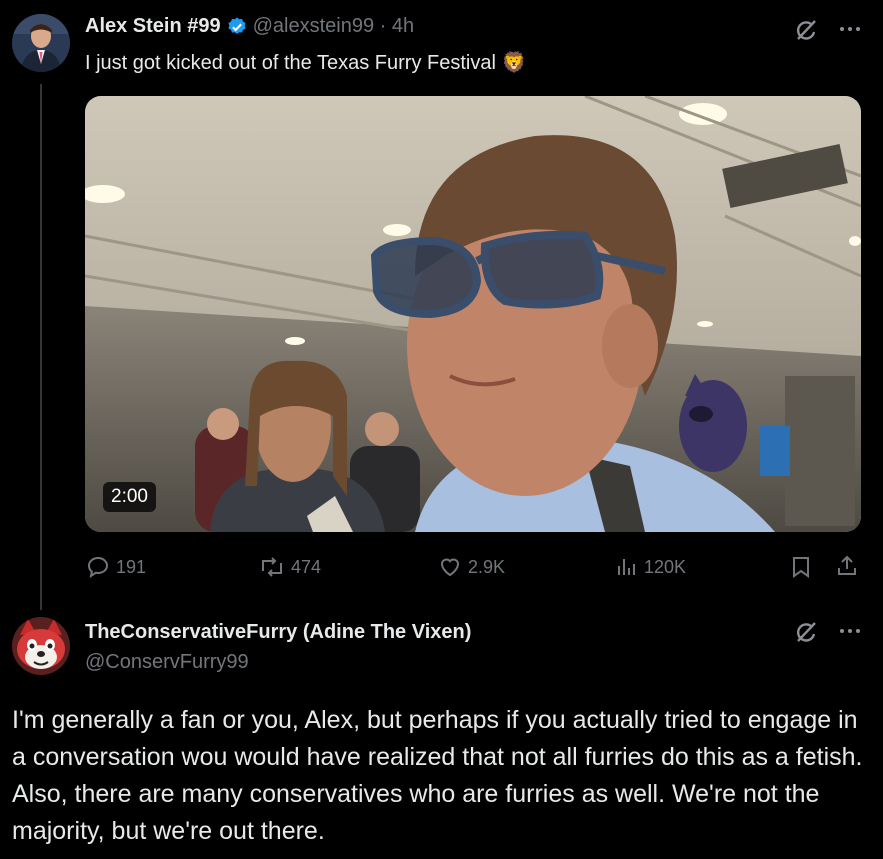 Image resolution: width=883 pixels, height=859 pixels. I want to click on repost-button: 474, so click(290, 567).